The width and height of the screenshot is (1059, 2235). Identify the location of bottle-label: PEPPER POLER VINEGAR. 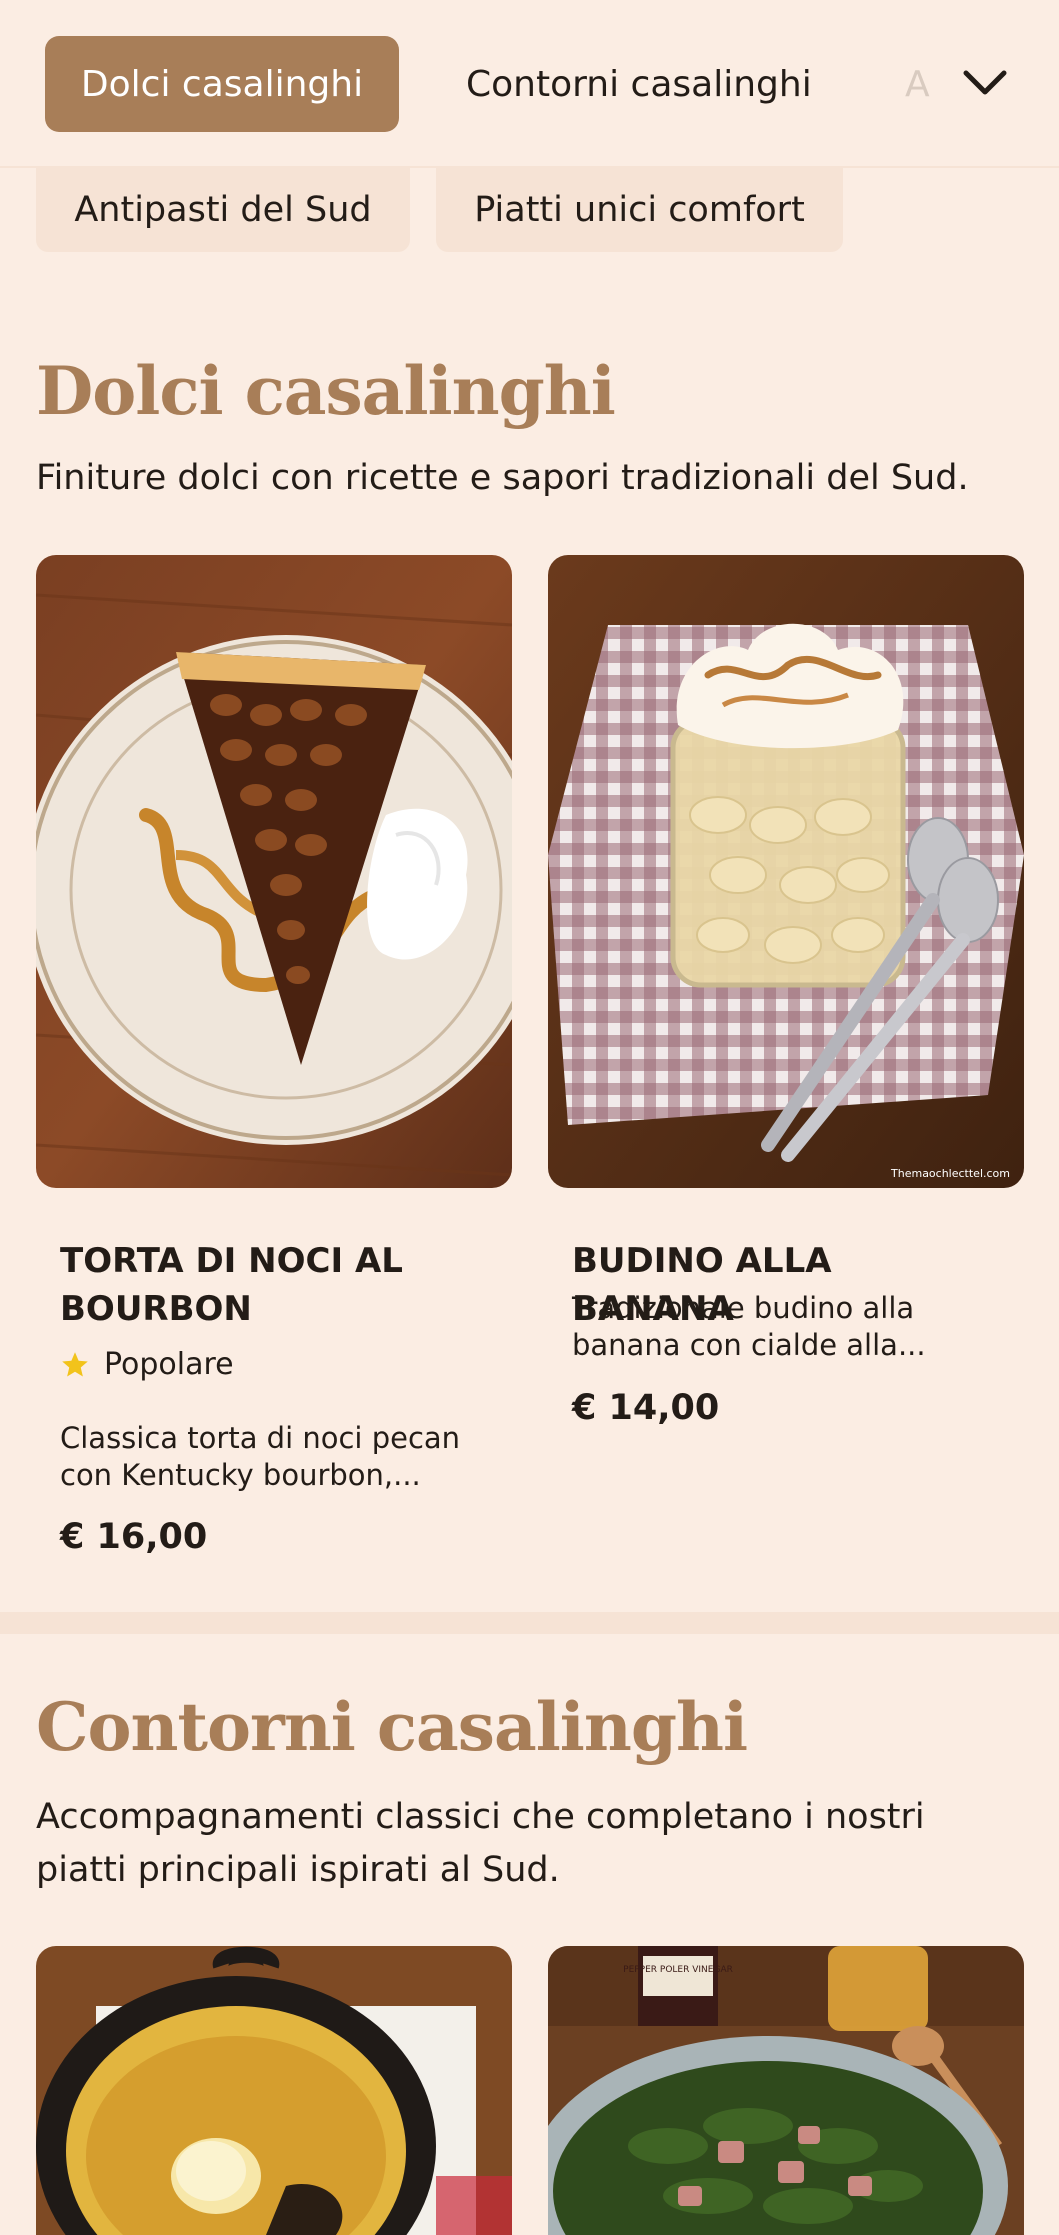
(678, 1970).